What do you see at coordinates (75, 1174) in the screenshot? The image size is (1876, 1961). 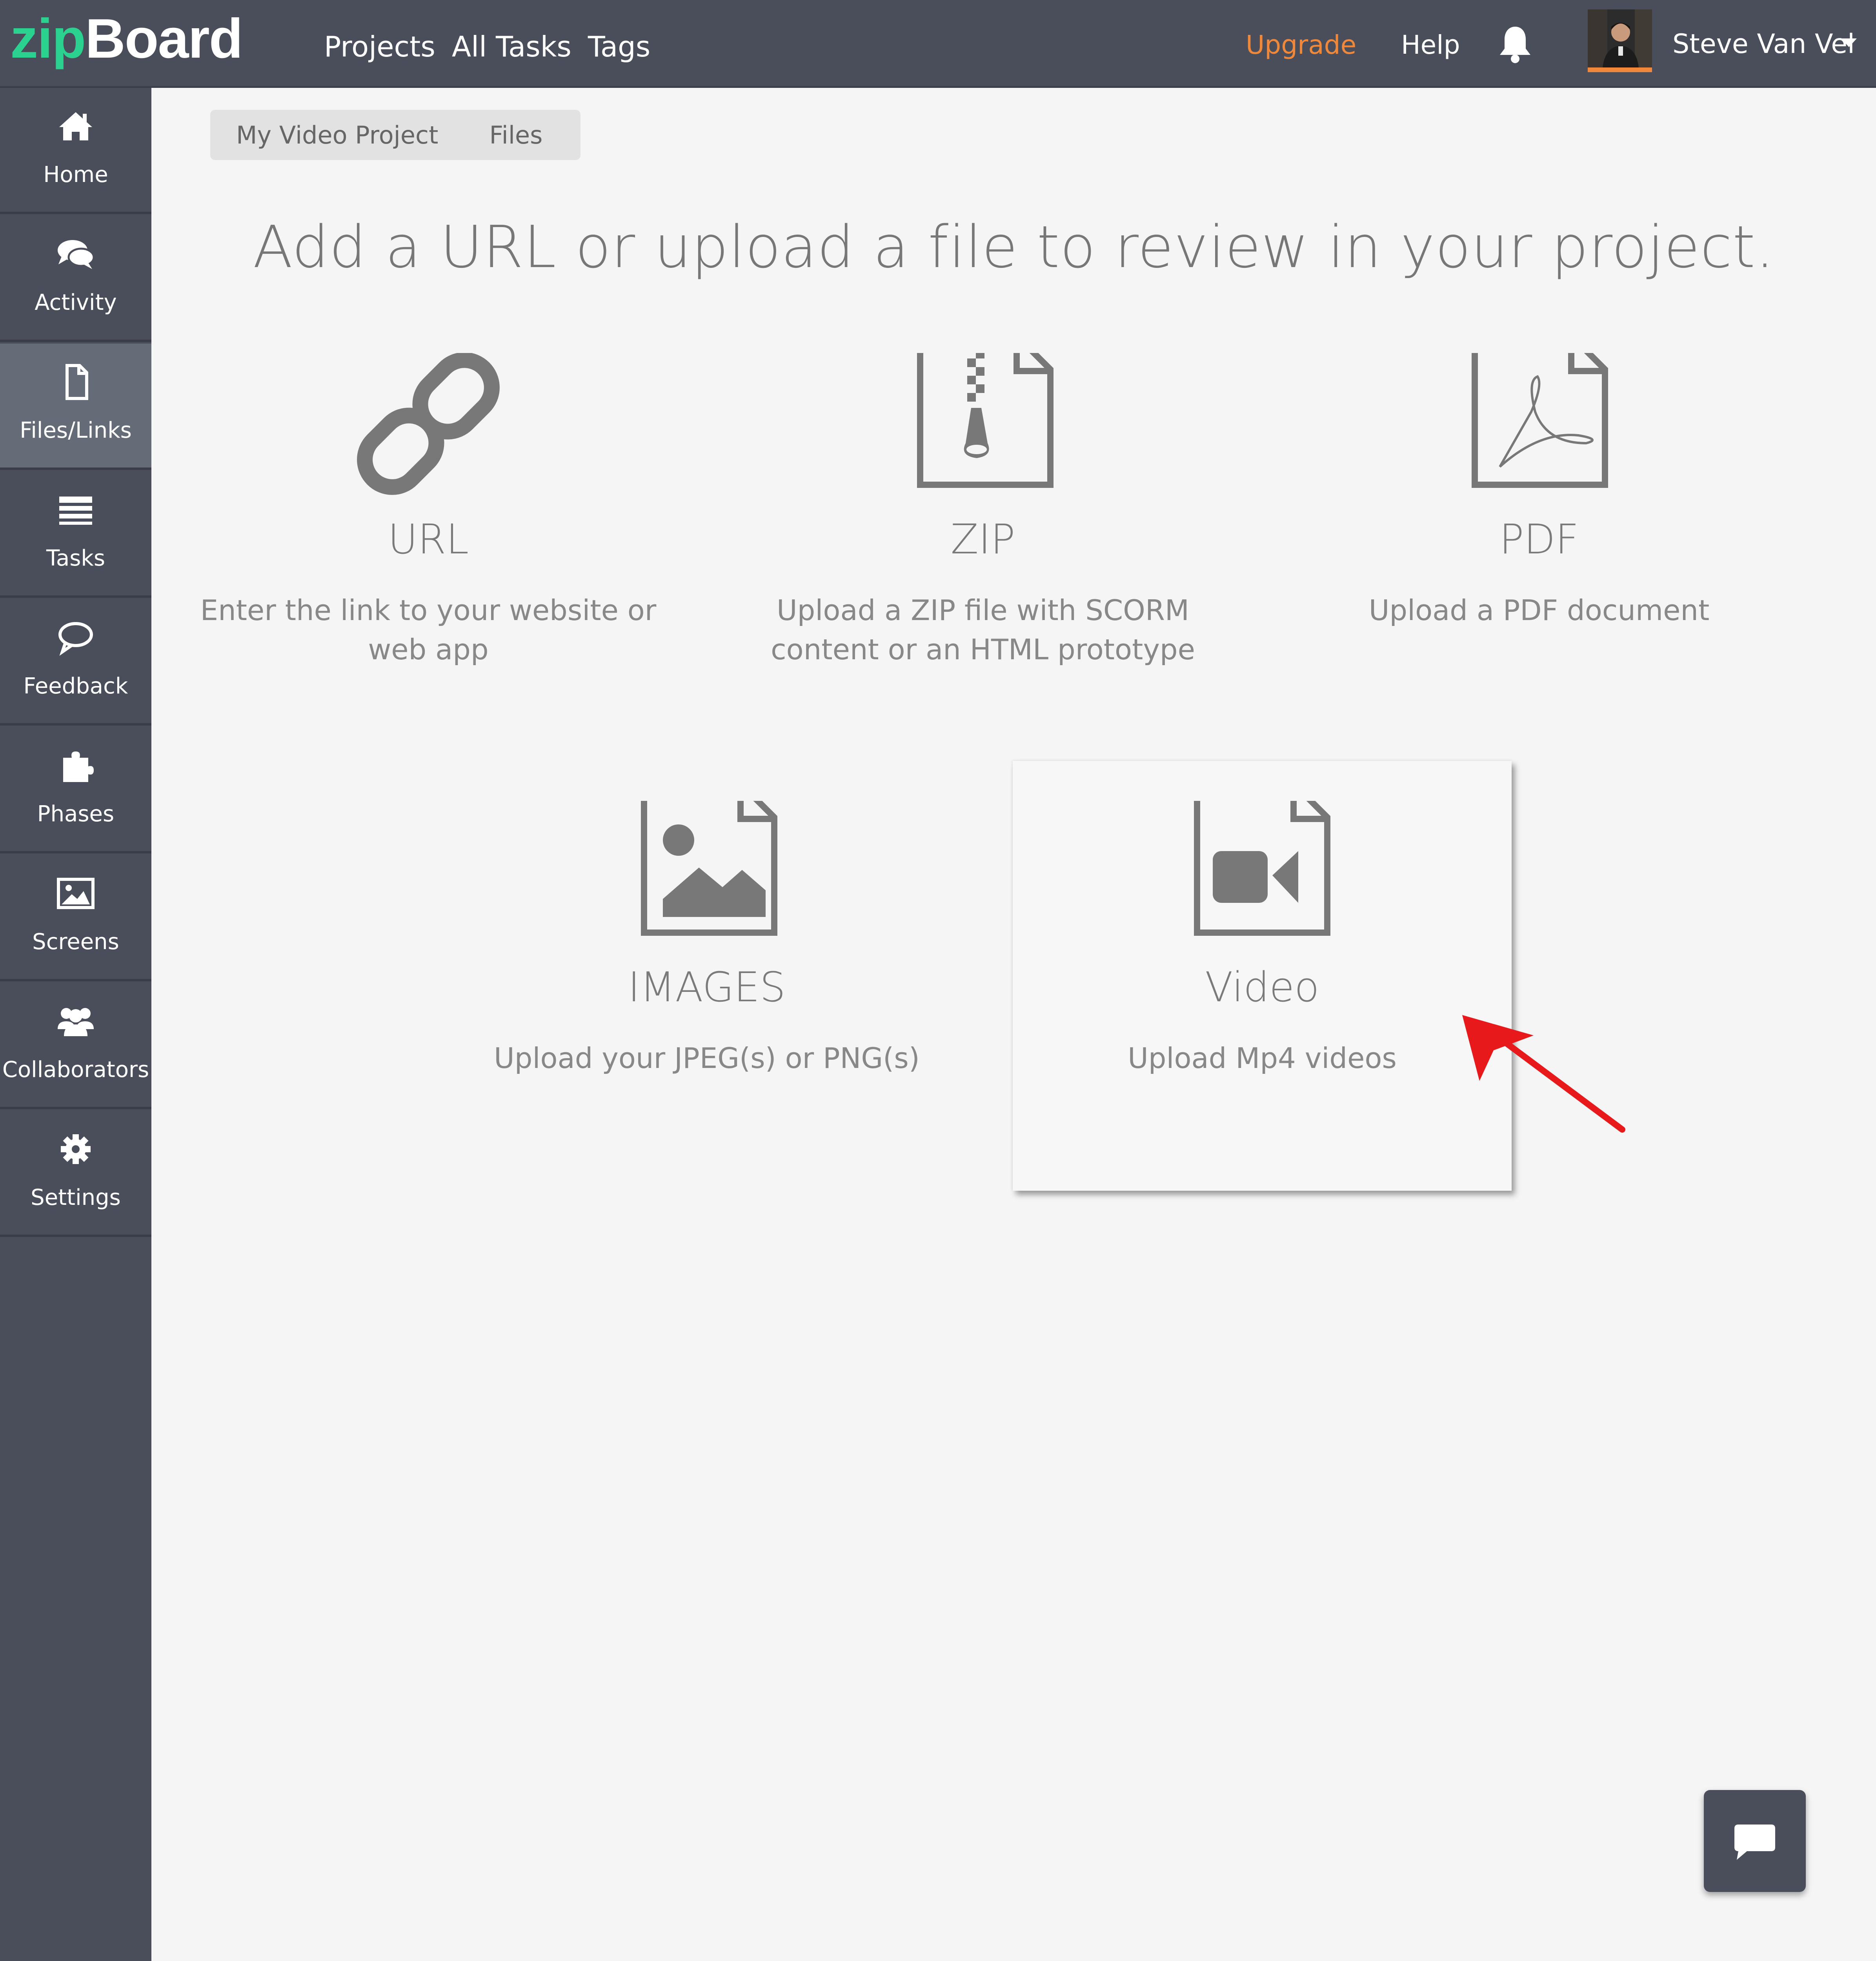 I see `sidebar-item-settings: Settings` at bounding box center [75, 1174].